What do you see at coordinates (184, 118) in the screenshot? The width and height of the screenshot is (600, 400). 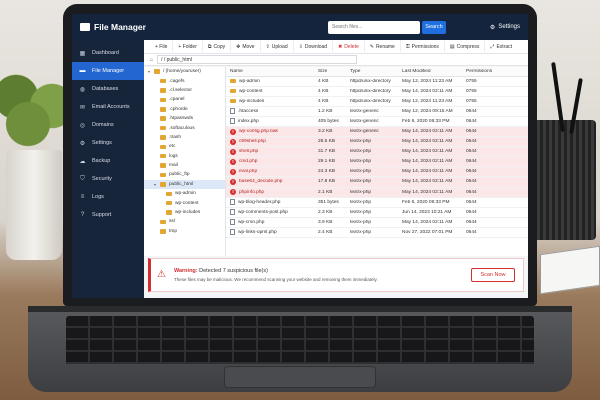 I see `tree-item: .htpasswds` at bounding box center [184, 118].